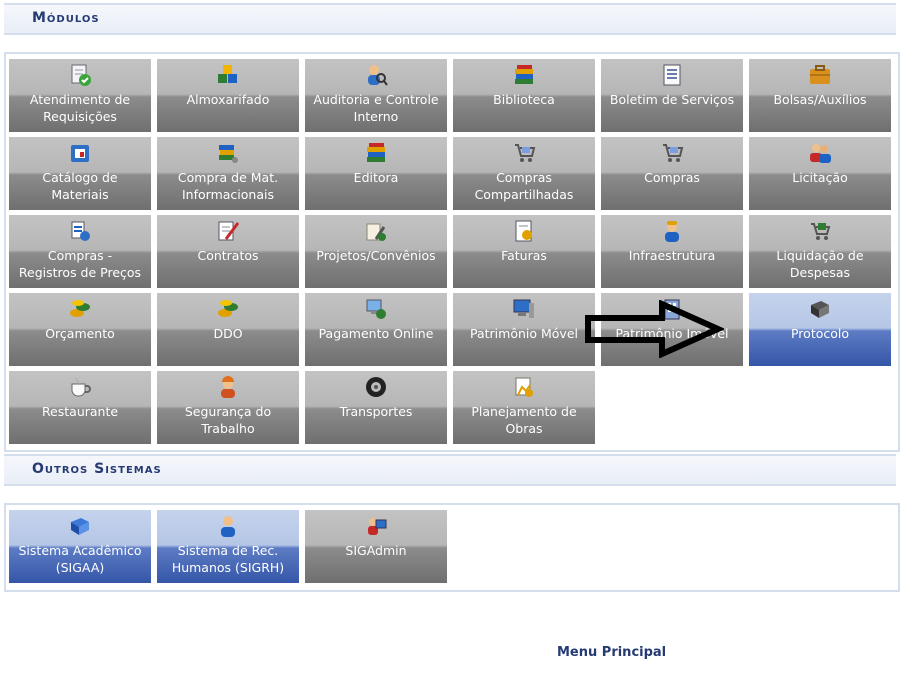 The image size is (900, 675). Describe the element at coordinates (654, 329) in the screenshot. I see `arrow-annotation-icon` at that location.